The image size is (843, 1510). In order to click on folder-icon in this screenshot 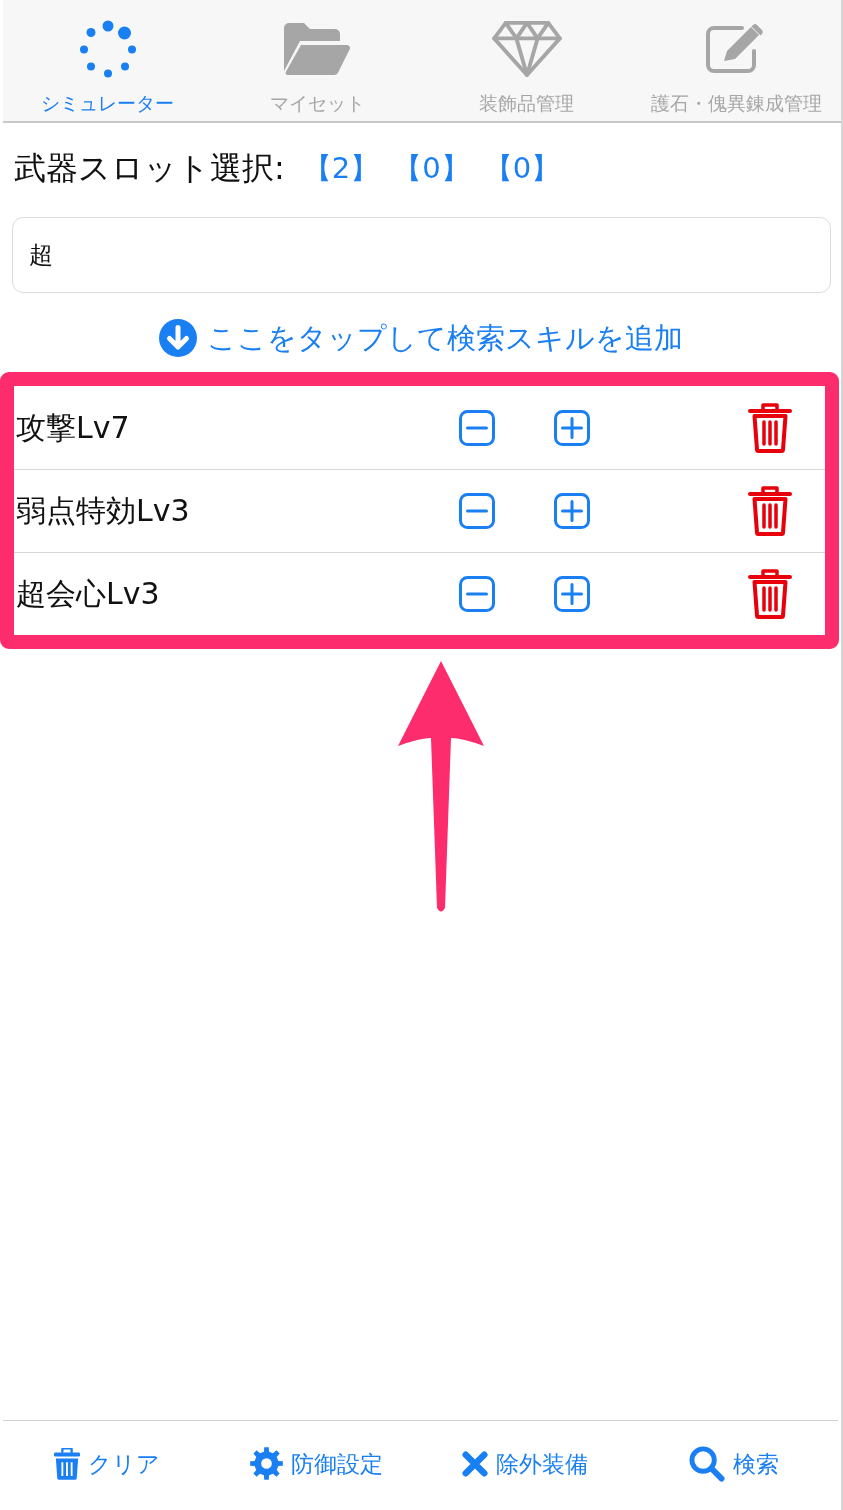, I will do `click(317, 49)`.